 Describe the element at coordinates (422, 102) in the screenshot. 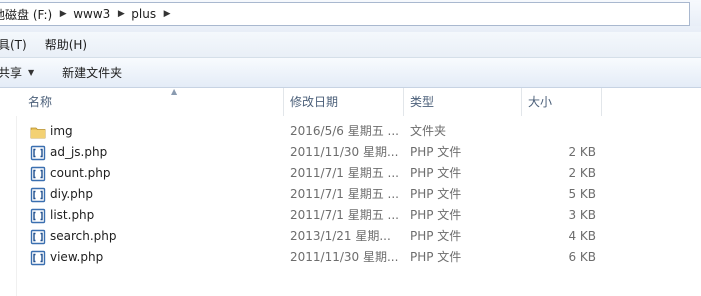

I see `column-header-type-label: 类型` at that location.